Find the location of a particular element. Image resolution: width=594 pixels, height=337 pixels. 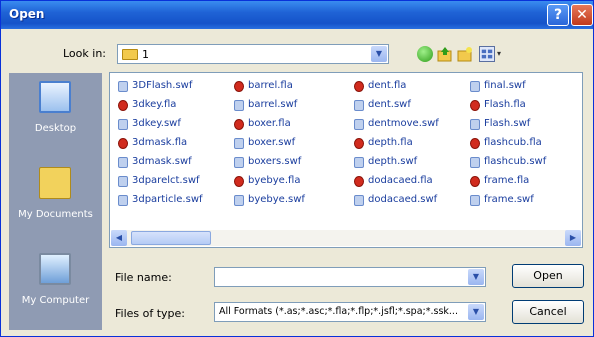

up-folder-icon is located at coordinates (445, 54).